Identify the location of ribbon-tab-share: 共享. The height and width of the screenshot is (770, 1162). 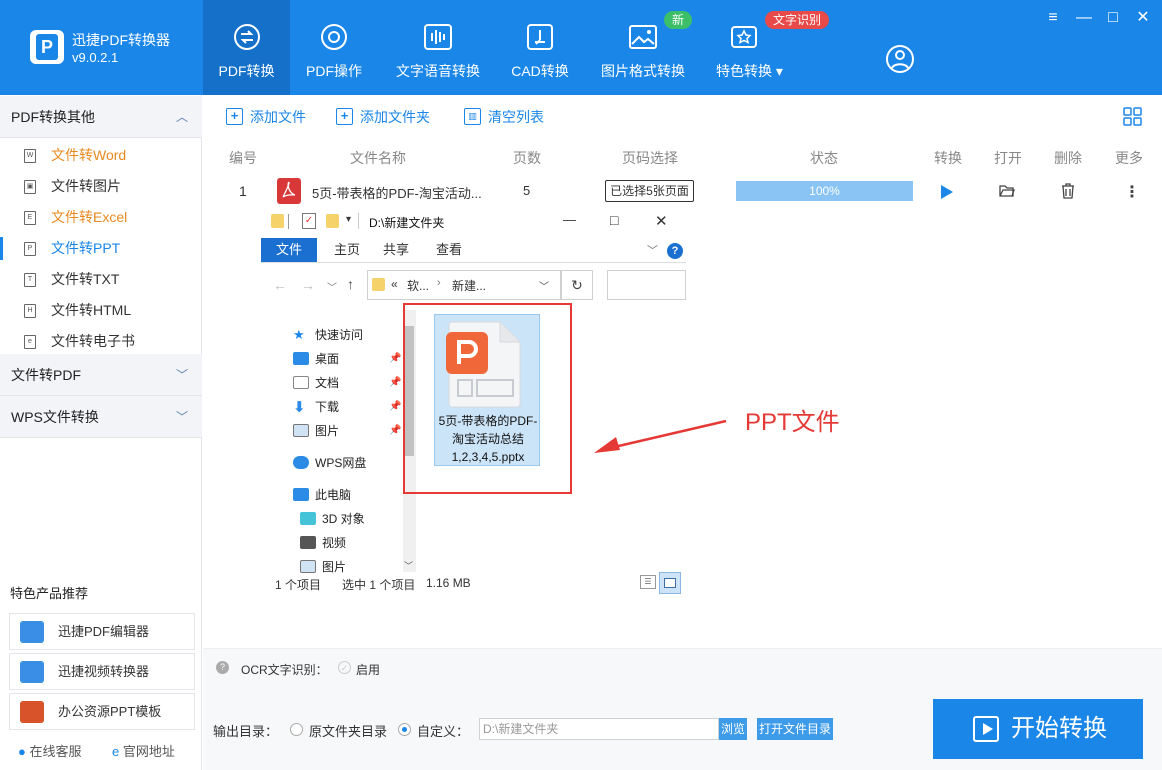
(396, 250).